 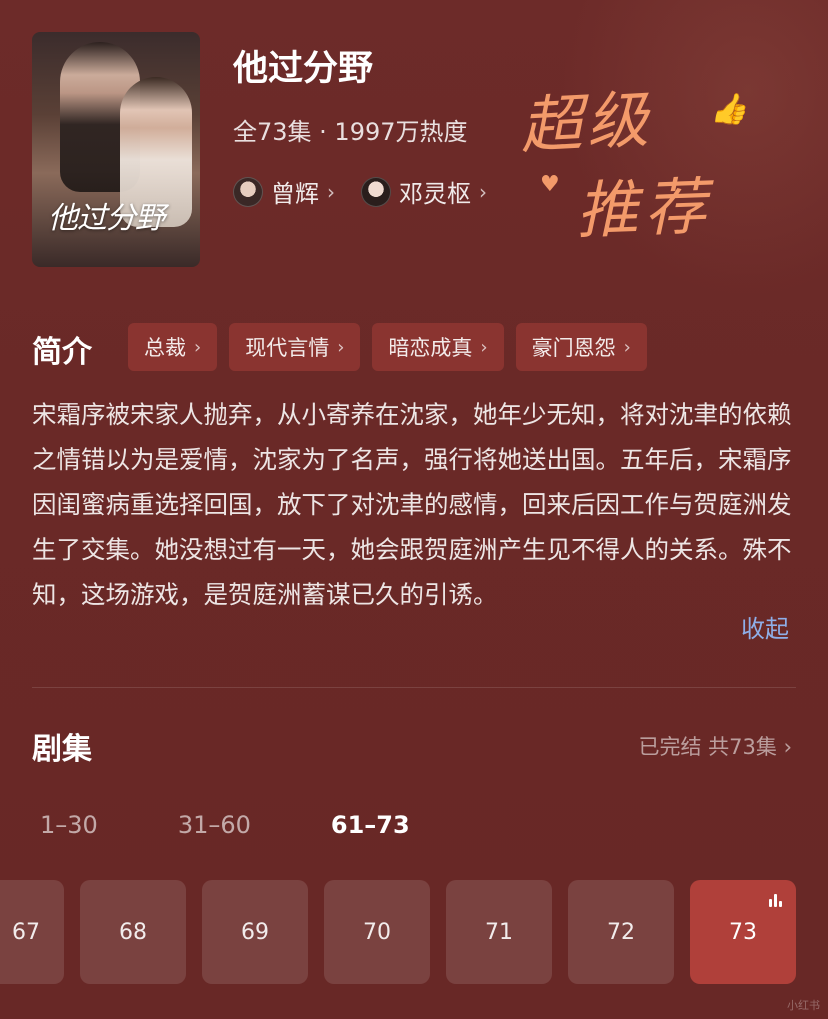 I want to click on intro-heading: 简介, so click(x=62, y=352).